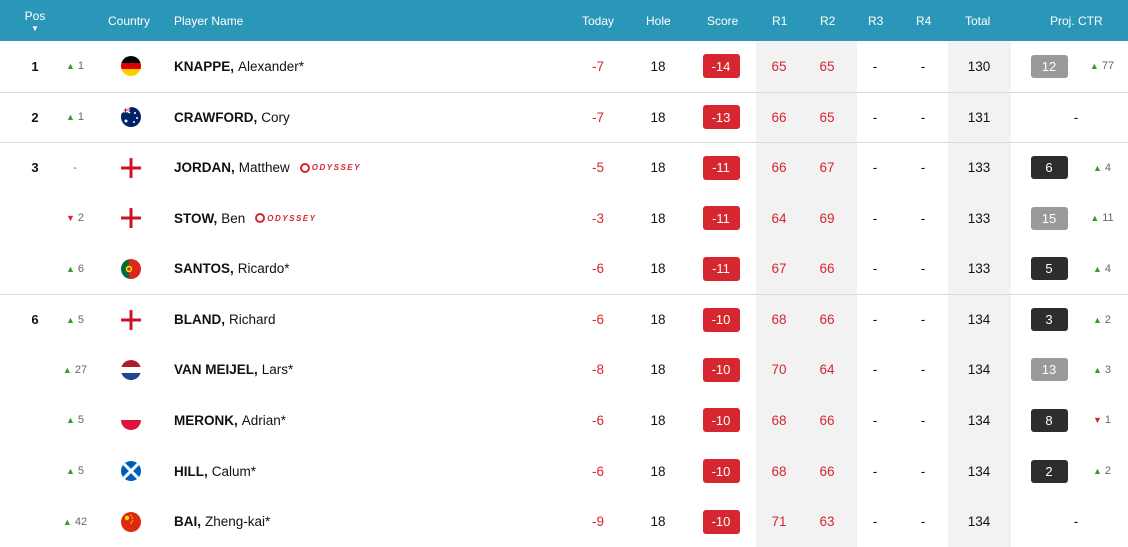 This screenshot has width=1128, height=547. Describe the element at coordinates (35, 117) in the screenshot. I see `position: 2` at that location.